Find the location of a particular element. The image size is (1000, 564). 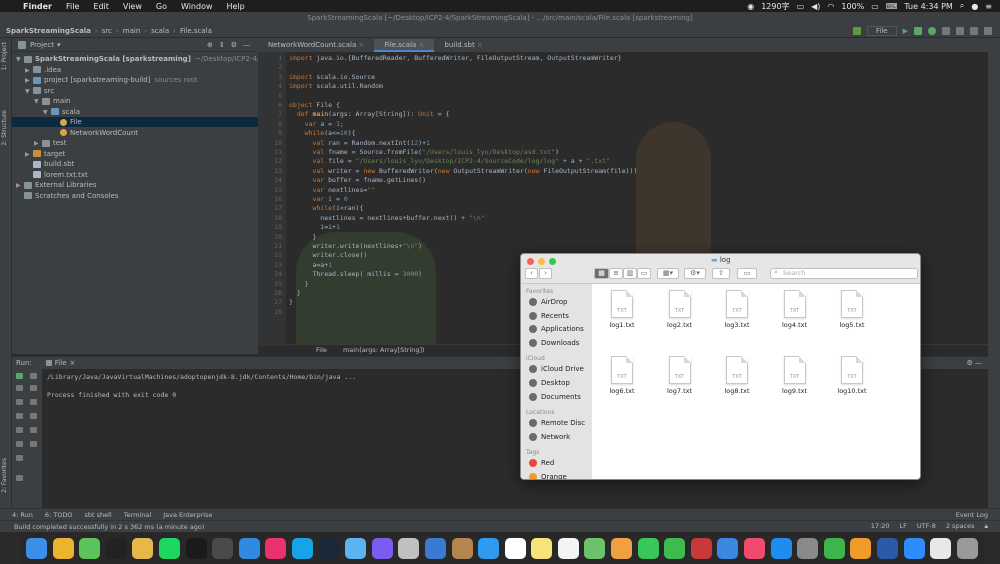

system-preferences-icon is located at coordinates (808, 548).